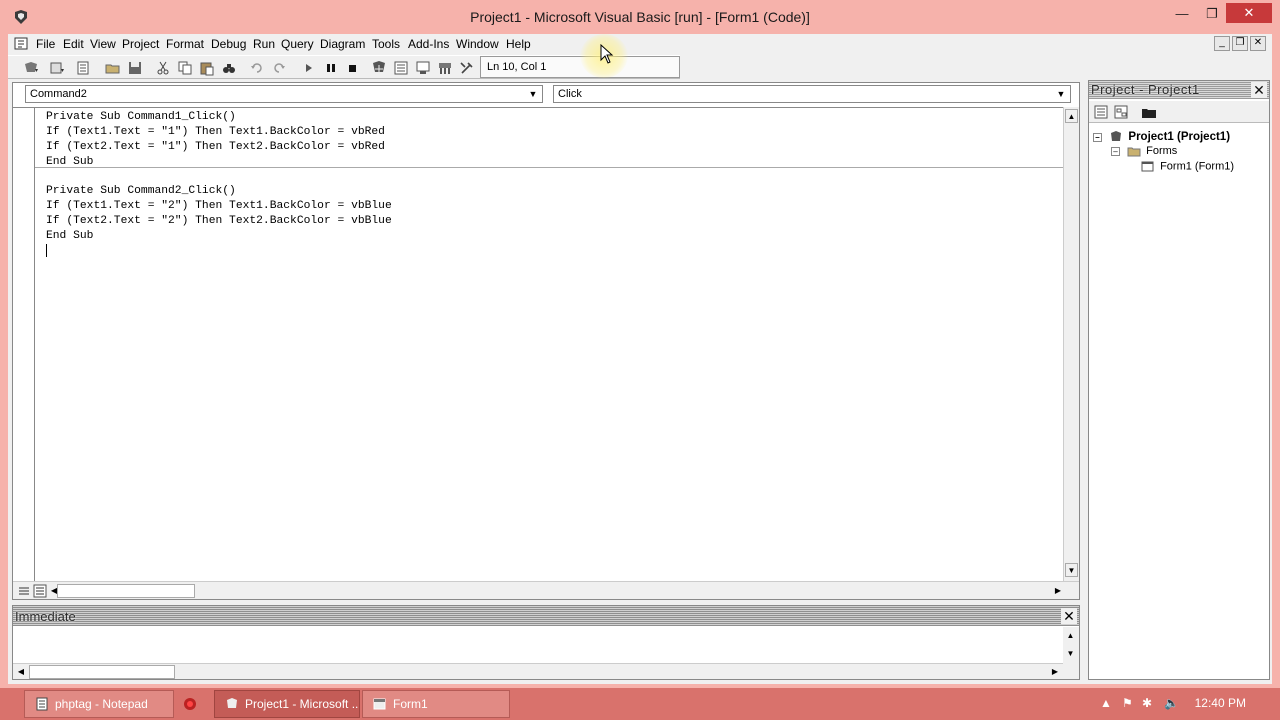 This screenshot has width=1280, height=720. I want to click on procedure-view-icon, so click(24, 591).